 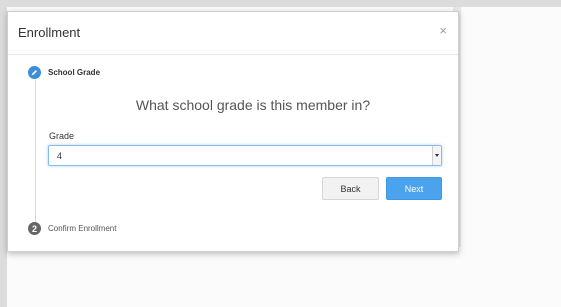 I want to click on step-label-school-grade: School Grade, so click(x=74, y=72).